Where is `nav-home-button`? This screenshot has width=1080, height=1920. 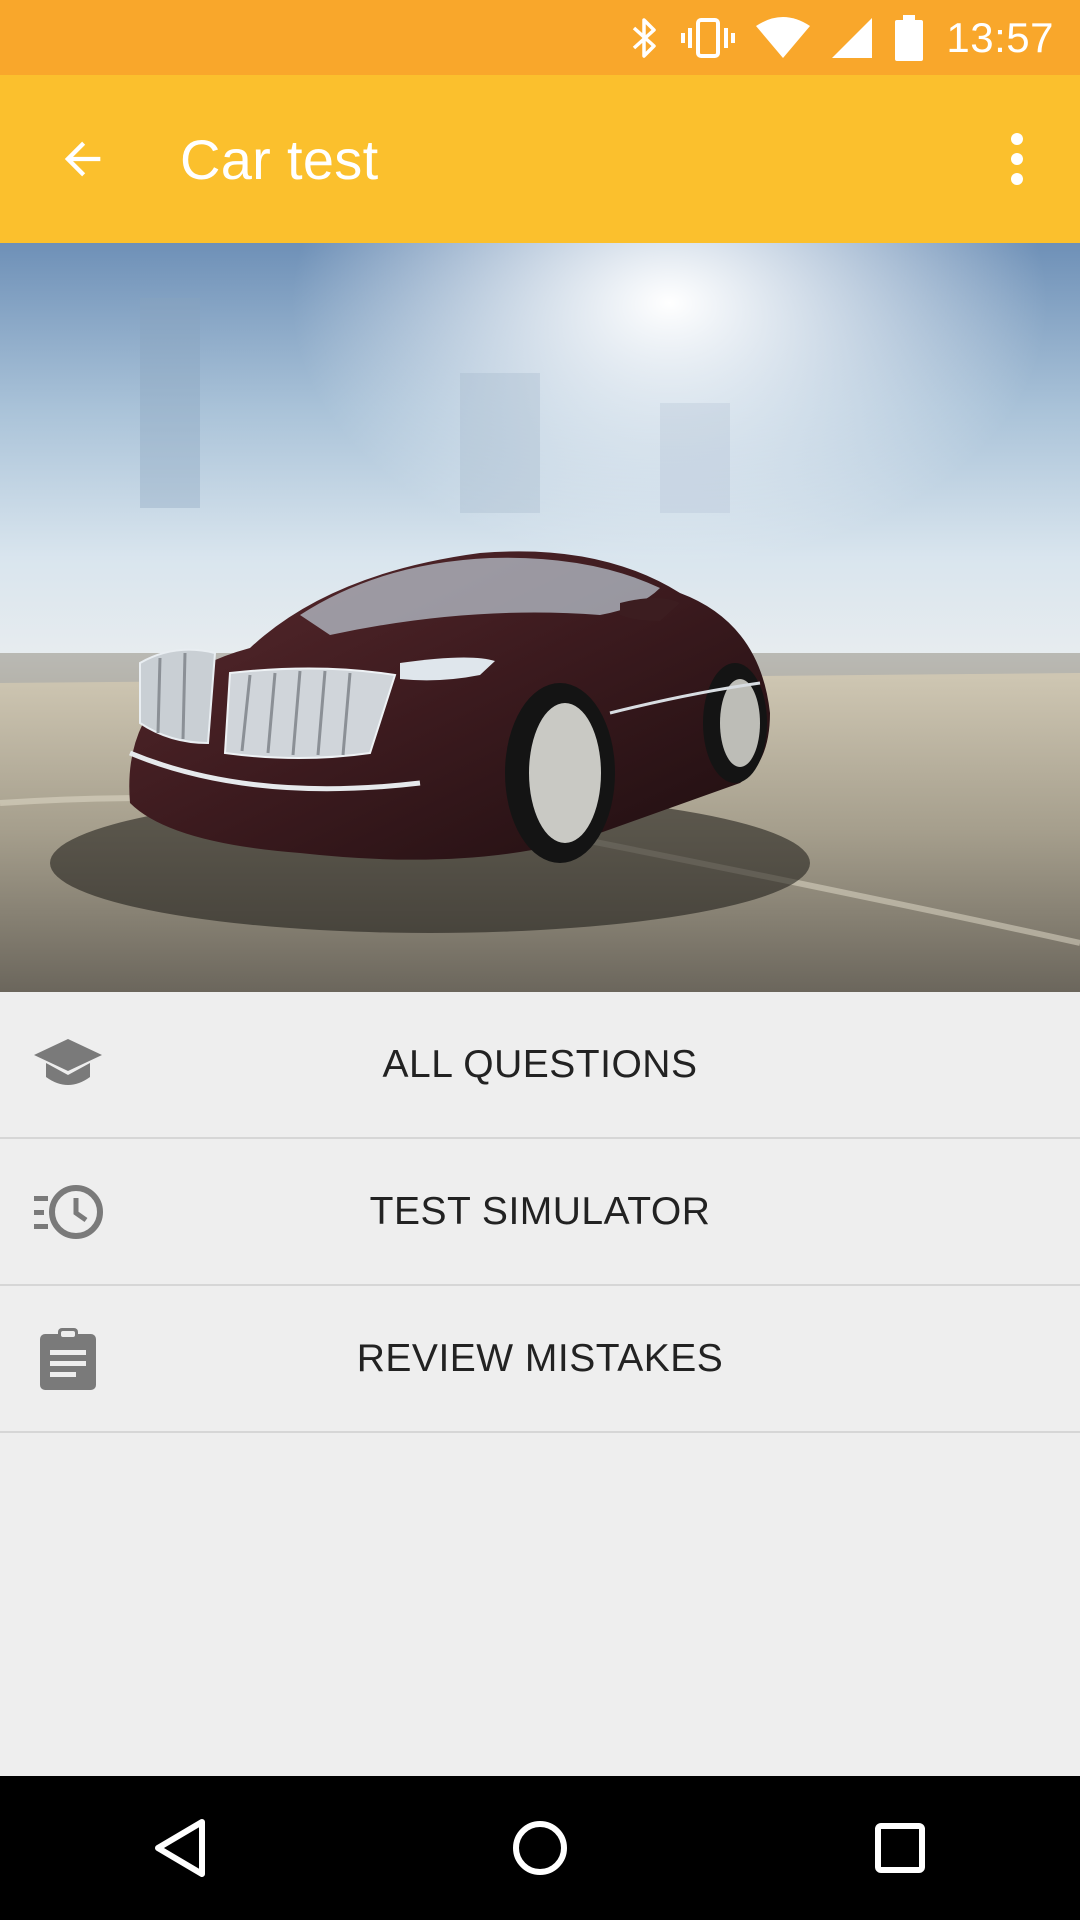
nav-home-button is located at coordinates (540, 1848).